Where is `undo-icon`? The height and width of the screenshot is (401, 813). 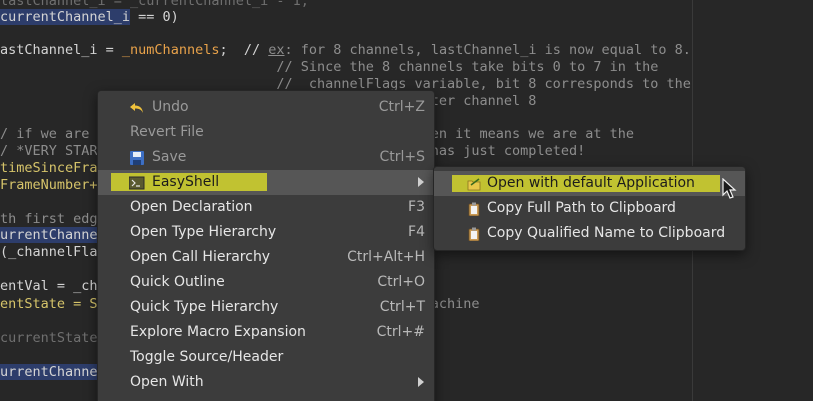 undo-icon is located at coordinates (136, 108).